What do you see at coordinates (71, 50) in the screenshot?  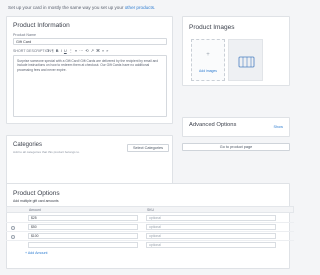 I see `list-icon: ⋮` at bounding box center [71, 50].